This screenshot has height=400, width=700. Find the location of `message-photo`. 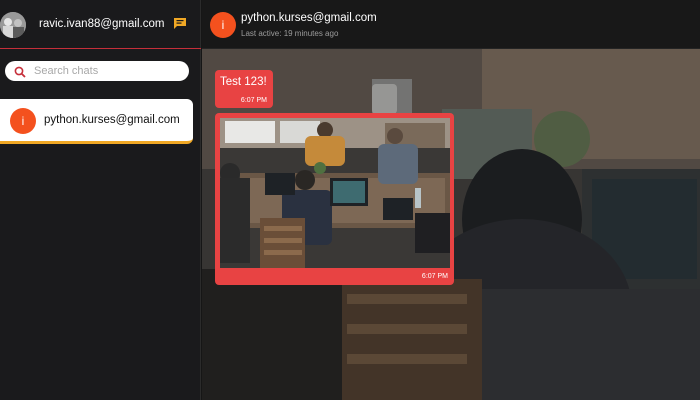

message-photo is located at coordinates (335, 193).